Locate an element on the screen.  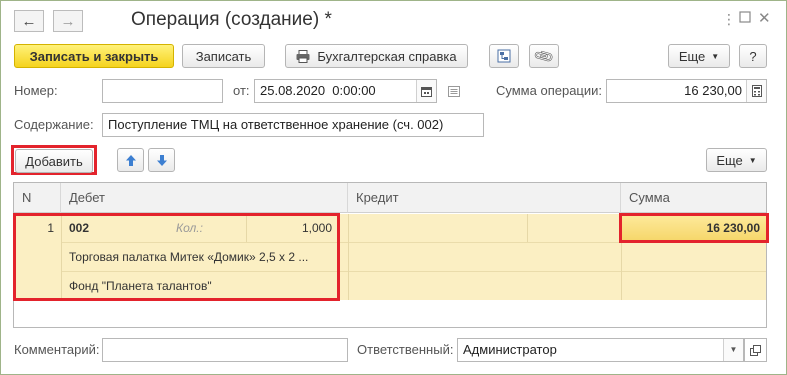
hierarchy-icon is located at coordinates (504, 56).